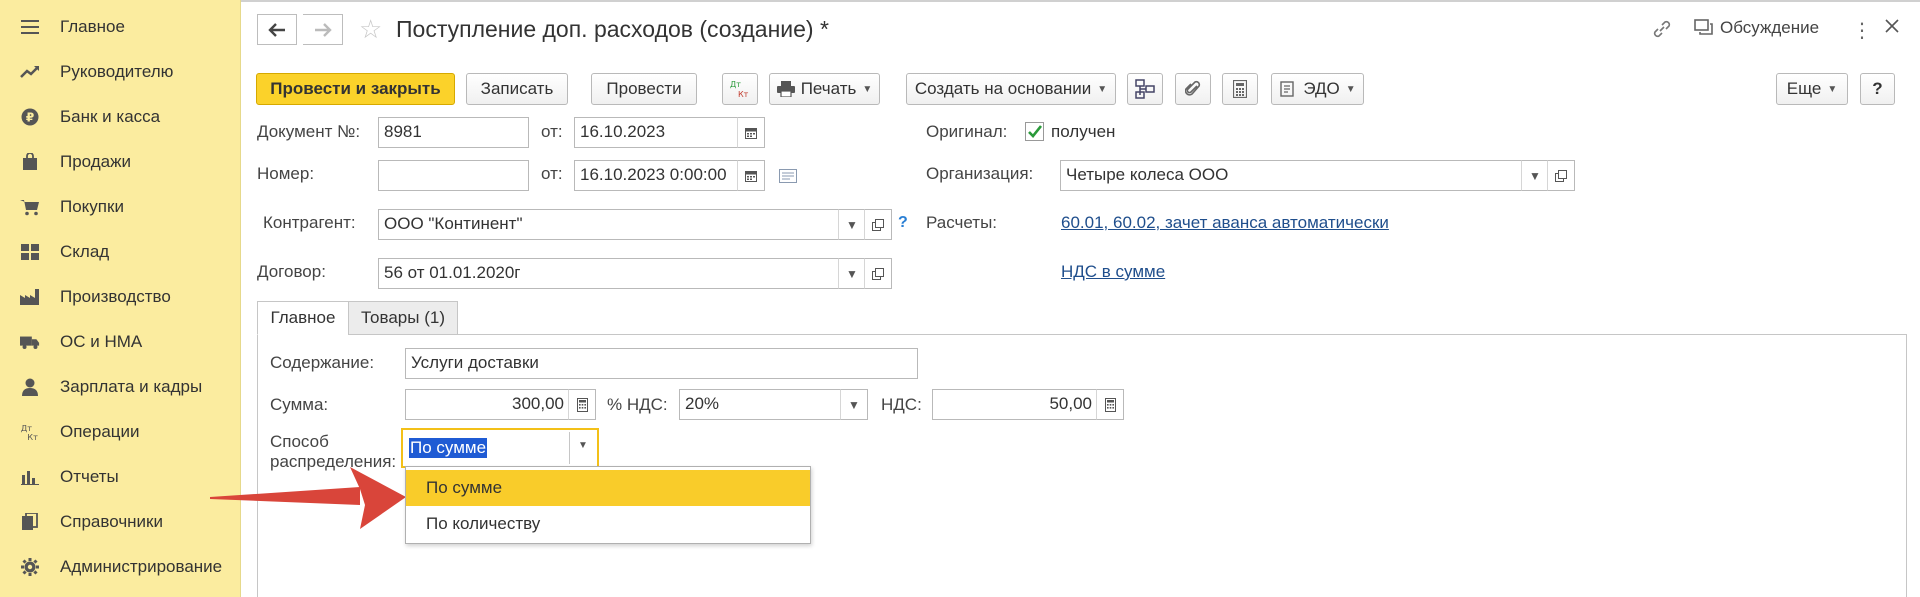 The height and width of the screenshot is (597, 1920). I want to click on open-form-icon, so click(878, 273).